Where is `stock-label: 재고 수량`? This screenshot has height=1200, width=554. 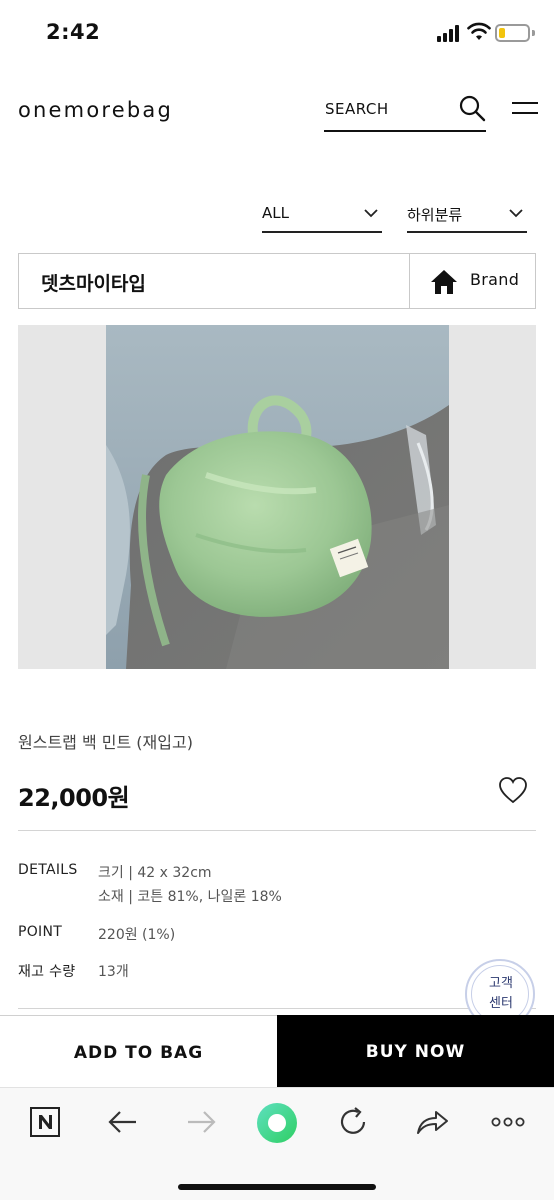 stock-label: 재고 수량 is located at coordinates (47, 972).